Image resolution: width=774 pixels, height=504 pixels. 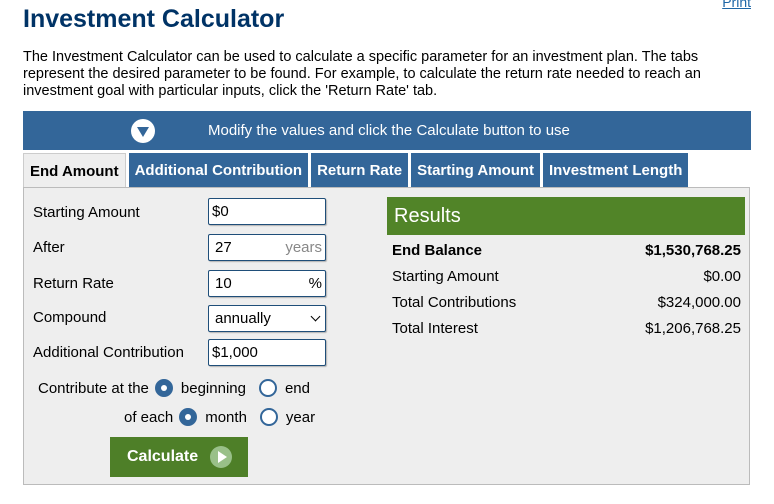 I want to click on result-value: $1,530,768.25, so click(x=693, y=250).